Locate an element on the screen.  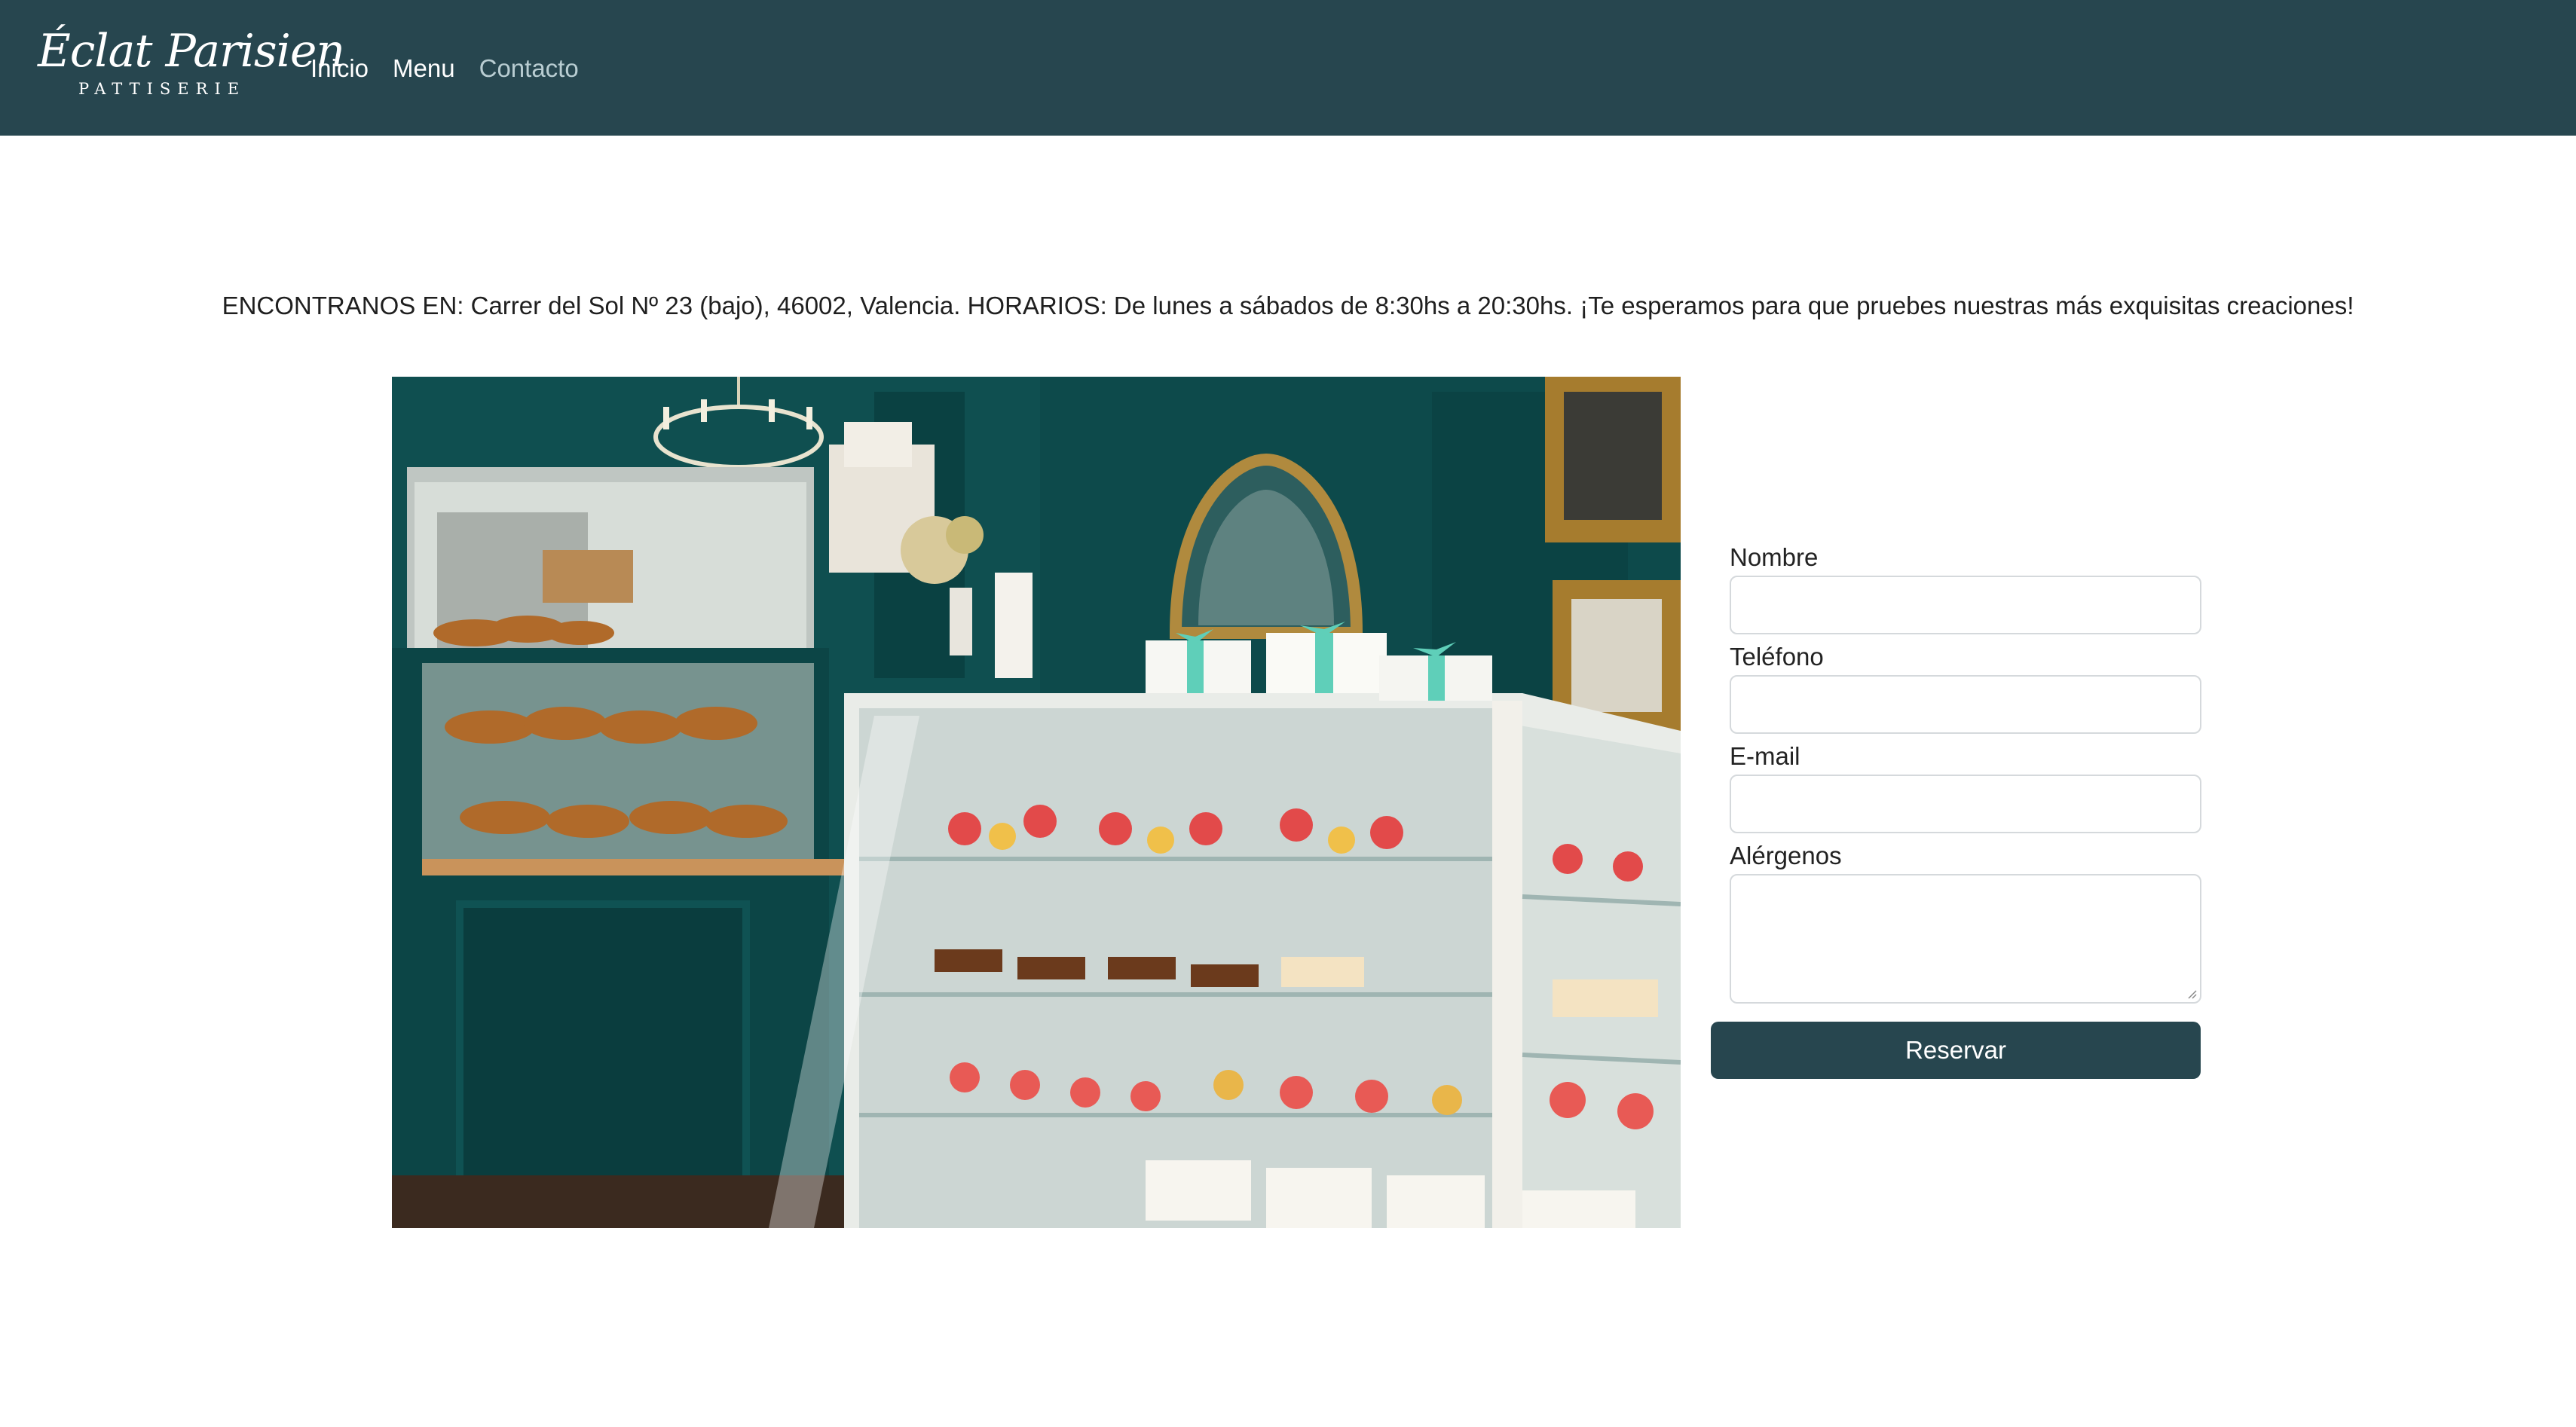
nav-link-inicio: Inicio is located at coordinates (340, 69).